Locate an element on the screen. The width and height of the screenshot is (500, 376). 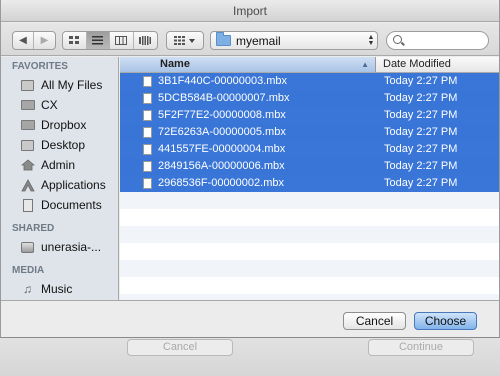
sidebar-item-music: ♫ Music is located at coordinates (59, 289).